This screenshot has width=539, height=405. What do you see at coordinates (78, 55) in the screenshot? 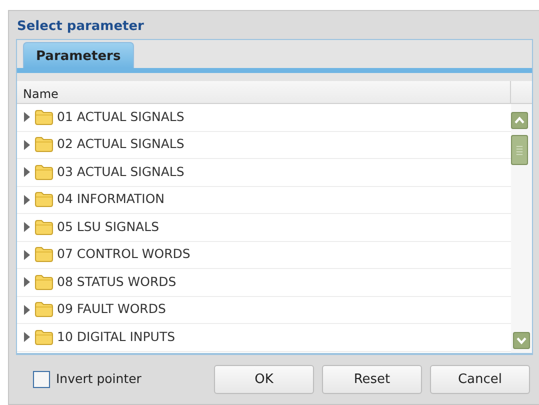
I see `tab: Parameters` at bounding box center [78, 55].